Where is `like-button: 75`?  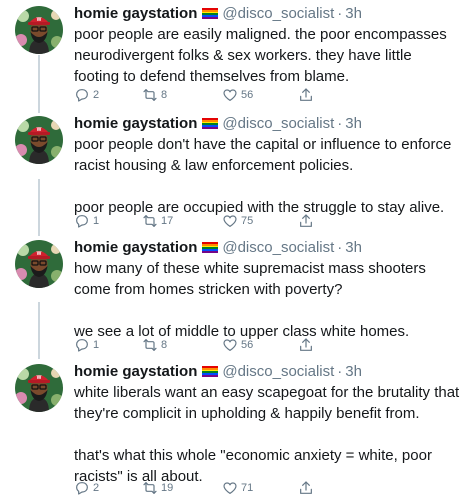 like-button: 75 is located at coordinates (237, 221).